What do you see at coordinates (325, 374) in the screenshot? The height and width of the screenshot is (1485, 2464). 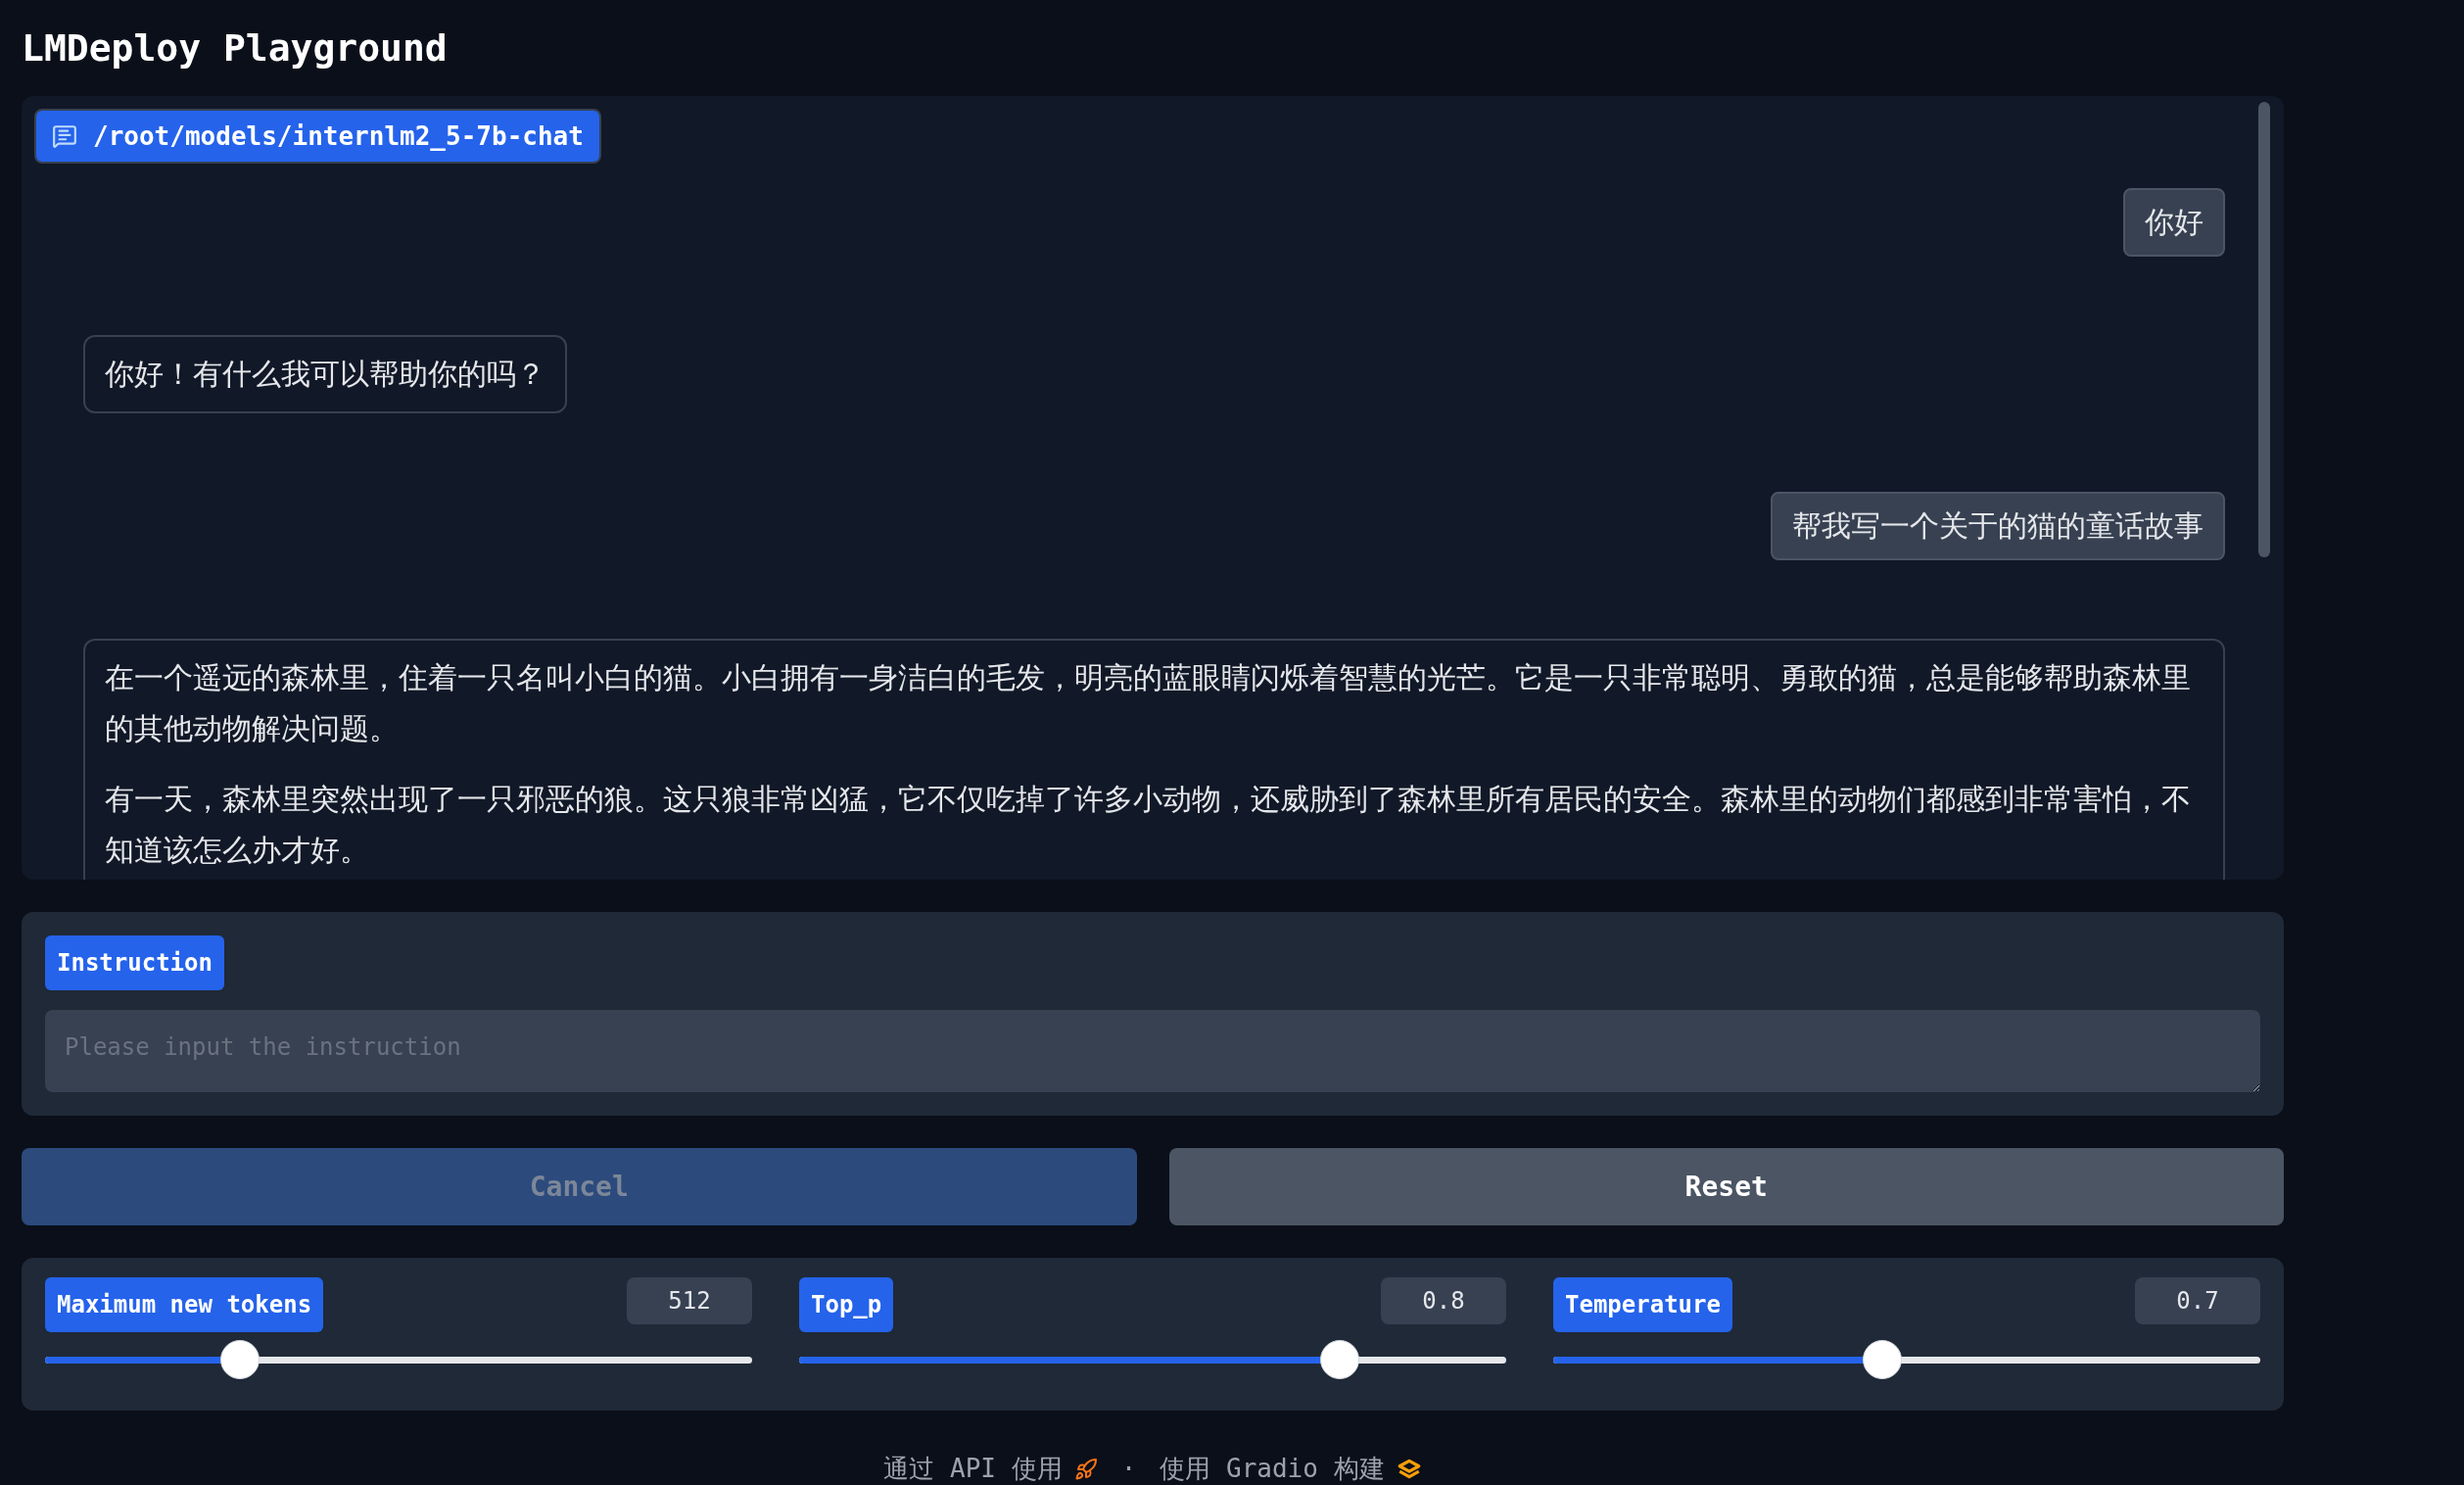 I see `message-text: 你好！有什么我可以帮助你的吗？` at bounding box center [325, 374].